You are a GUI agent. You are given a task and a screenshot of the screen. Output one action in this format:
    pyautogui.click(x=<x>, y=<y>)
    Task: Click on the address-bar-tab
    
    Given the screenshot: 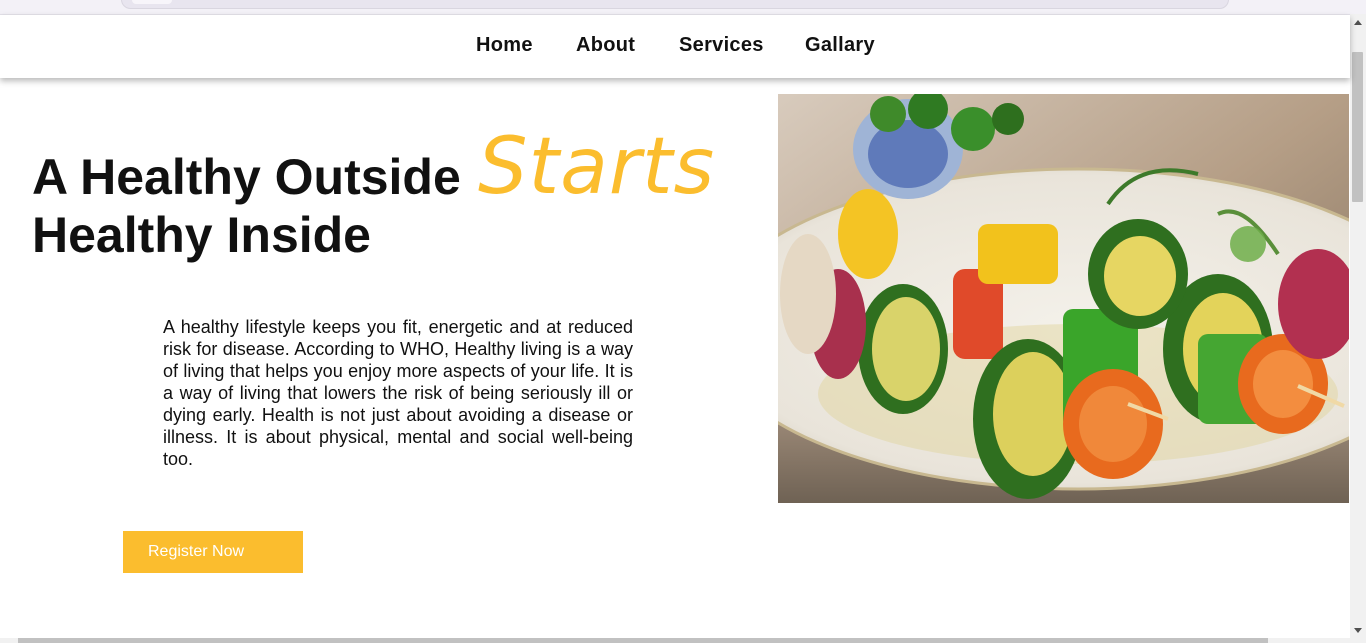 What is the action you would take?
    pyautogui.click(x=152, y=2)
    